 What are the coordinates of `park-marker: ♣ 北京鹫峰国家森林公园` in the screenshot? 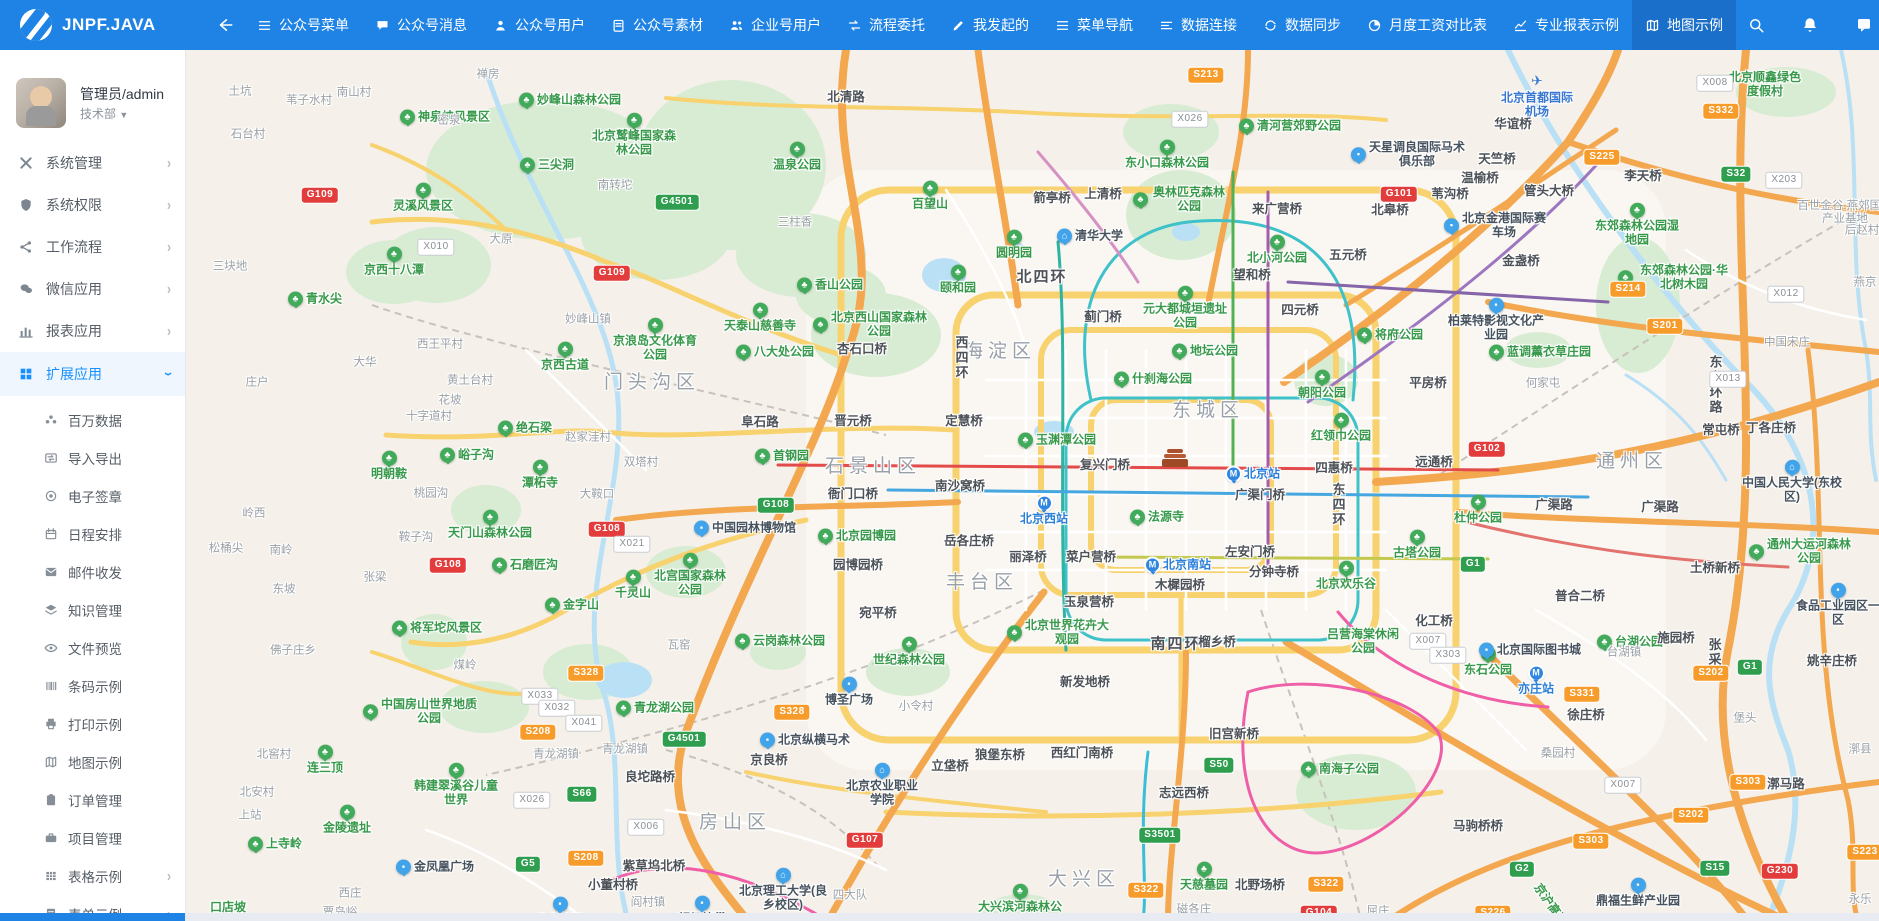 It's located at (634, 135).